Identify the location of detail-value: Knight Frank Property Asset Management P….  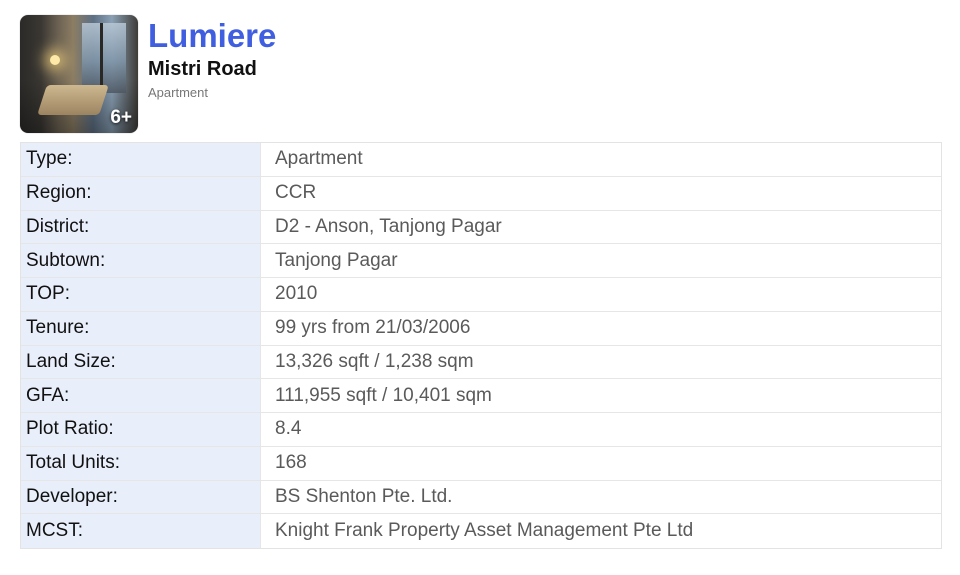
(601, 531).